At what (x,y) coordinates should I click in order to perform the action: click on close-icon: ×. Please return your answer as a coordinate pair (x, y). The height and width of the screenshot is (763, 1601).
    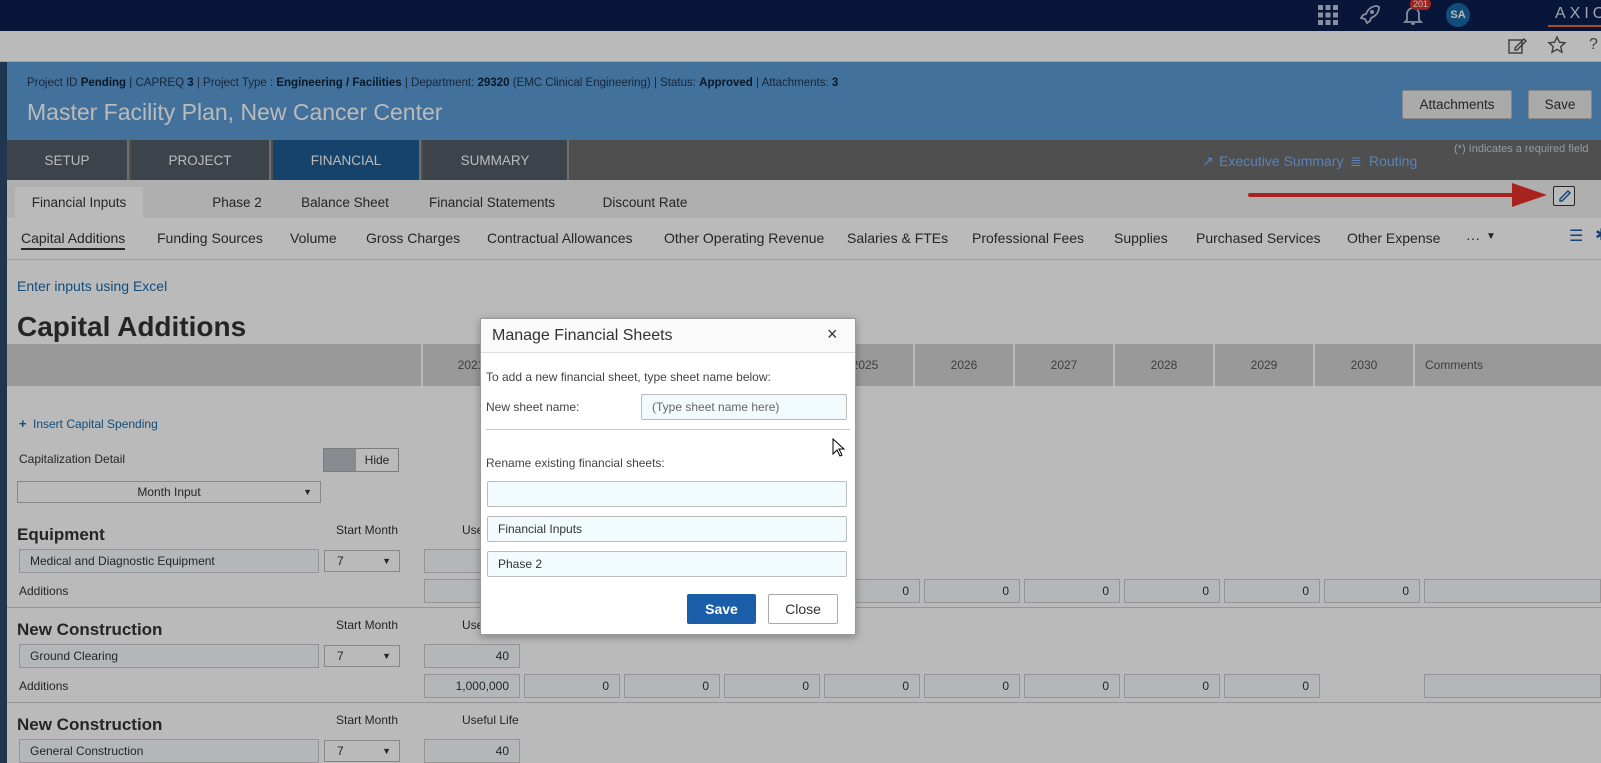
    Looking at the image, I should click on (832, 334).